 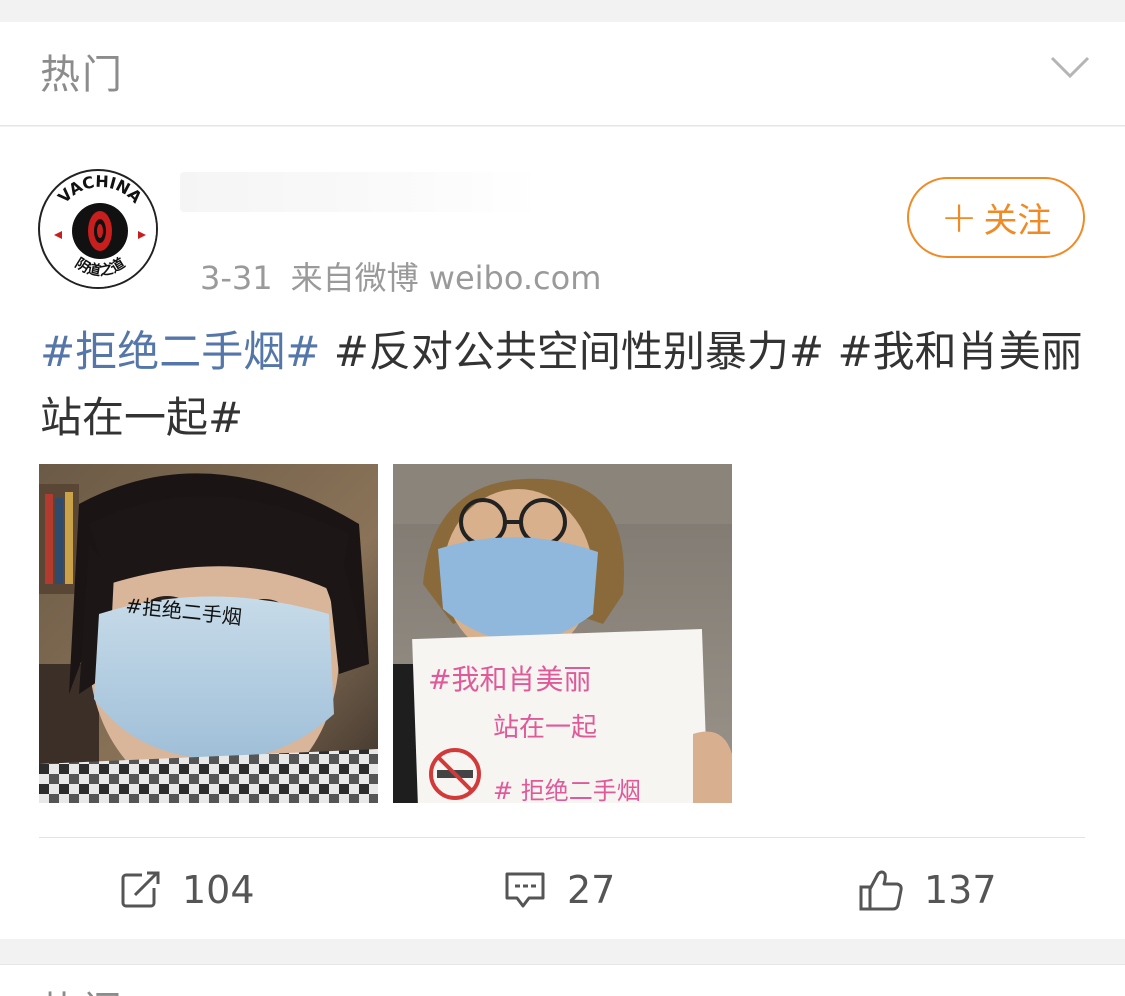 What do you see at coordinates (559, 890) in the screenshot?
I see `comment-button: 27` at bounding box center [559, 890].